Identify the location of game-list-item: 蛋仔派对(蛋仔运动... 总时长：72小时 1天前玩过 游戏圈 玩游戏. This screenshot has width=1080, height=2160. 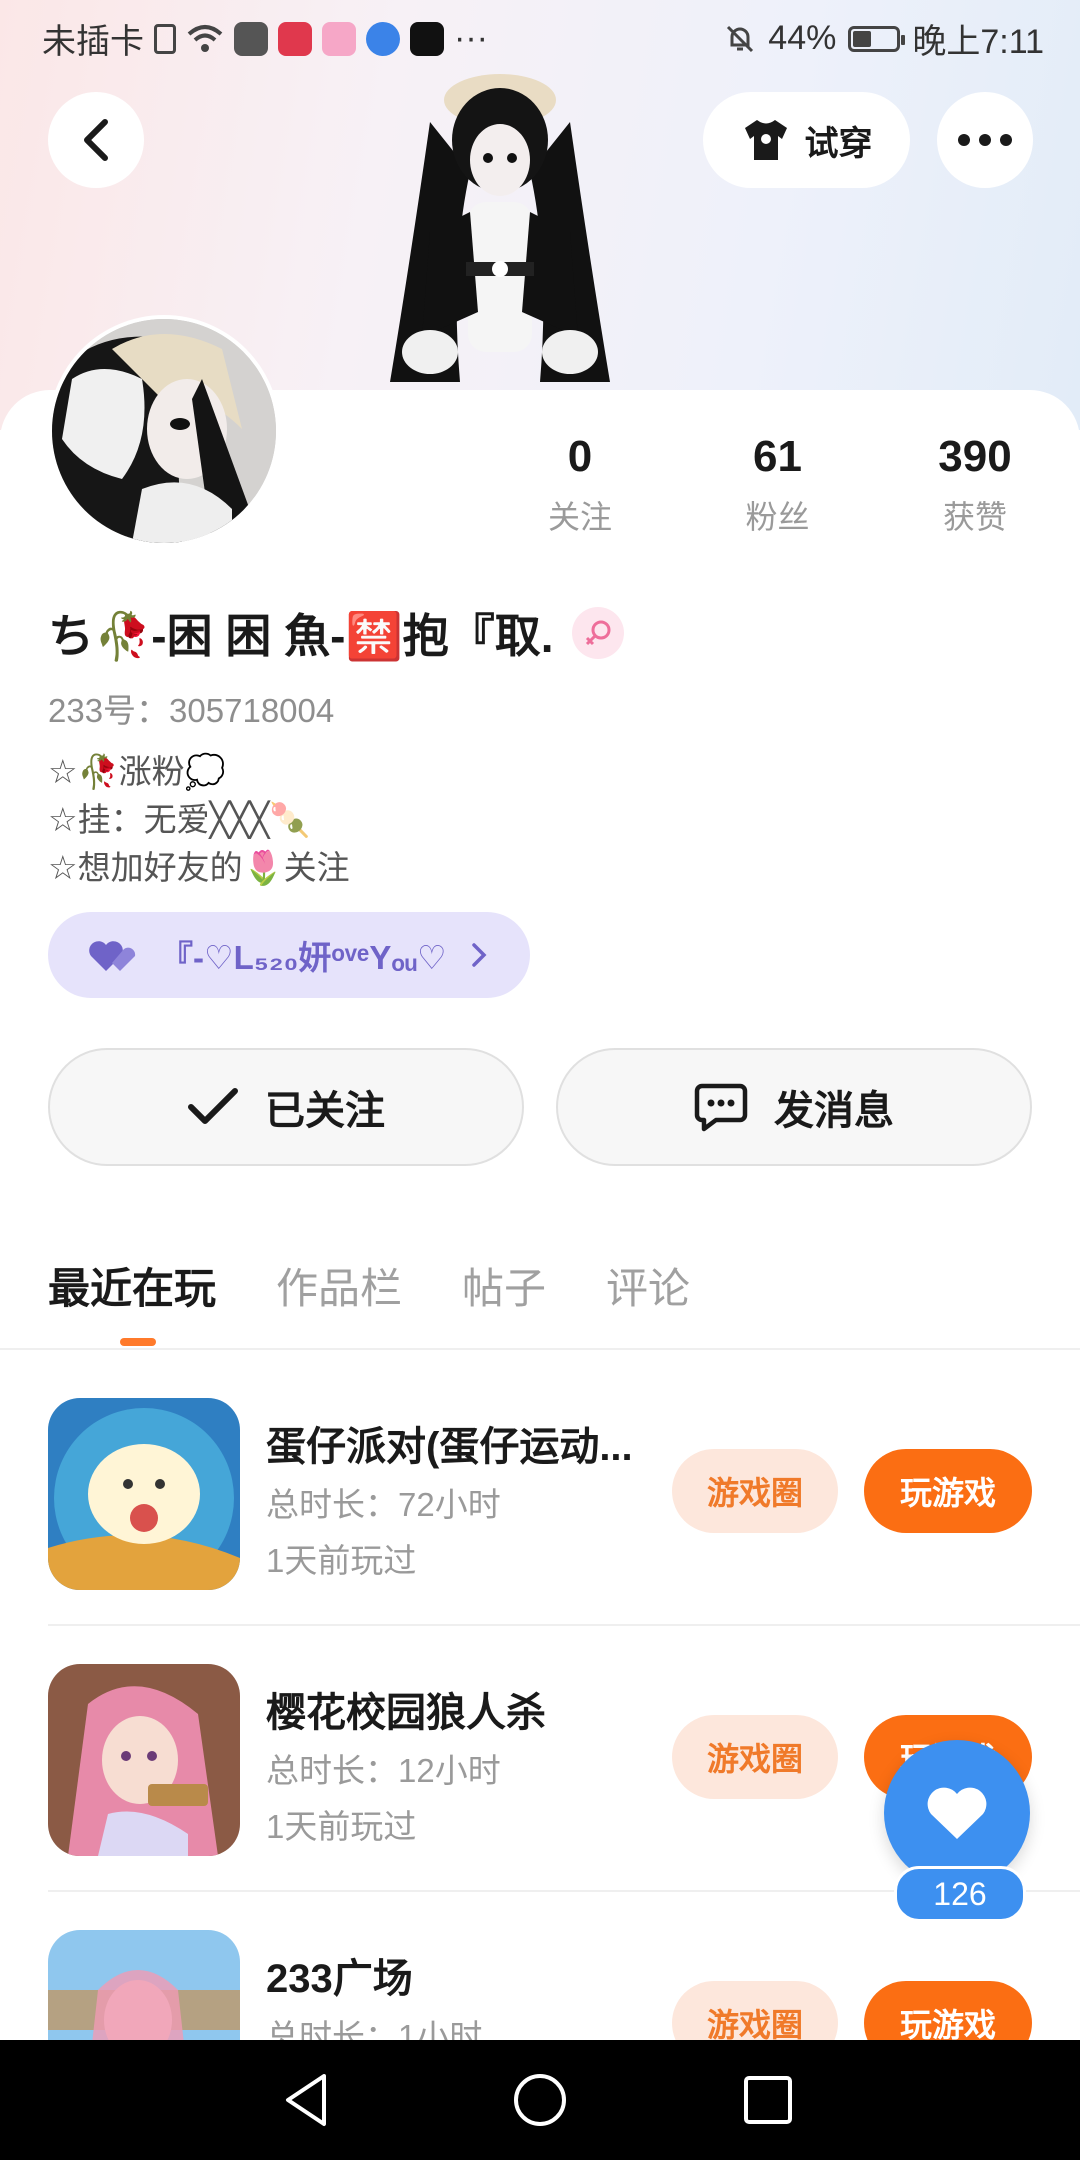
(540, 1494).